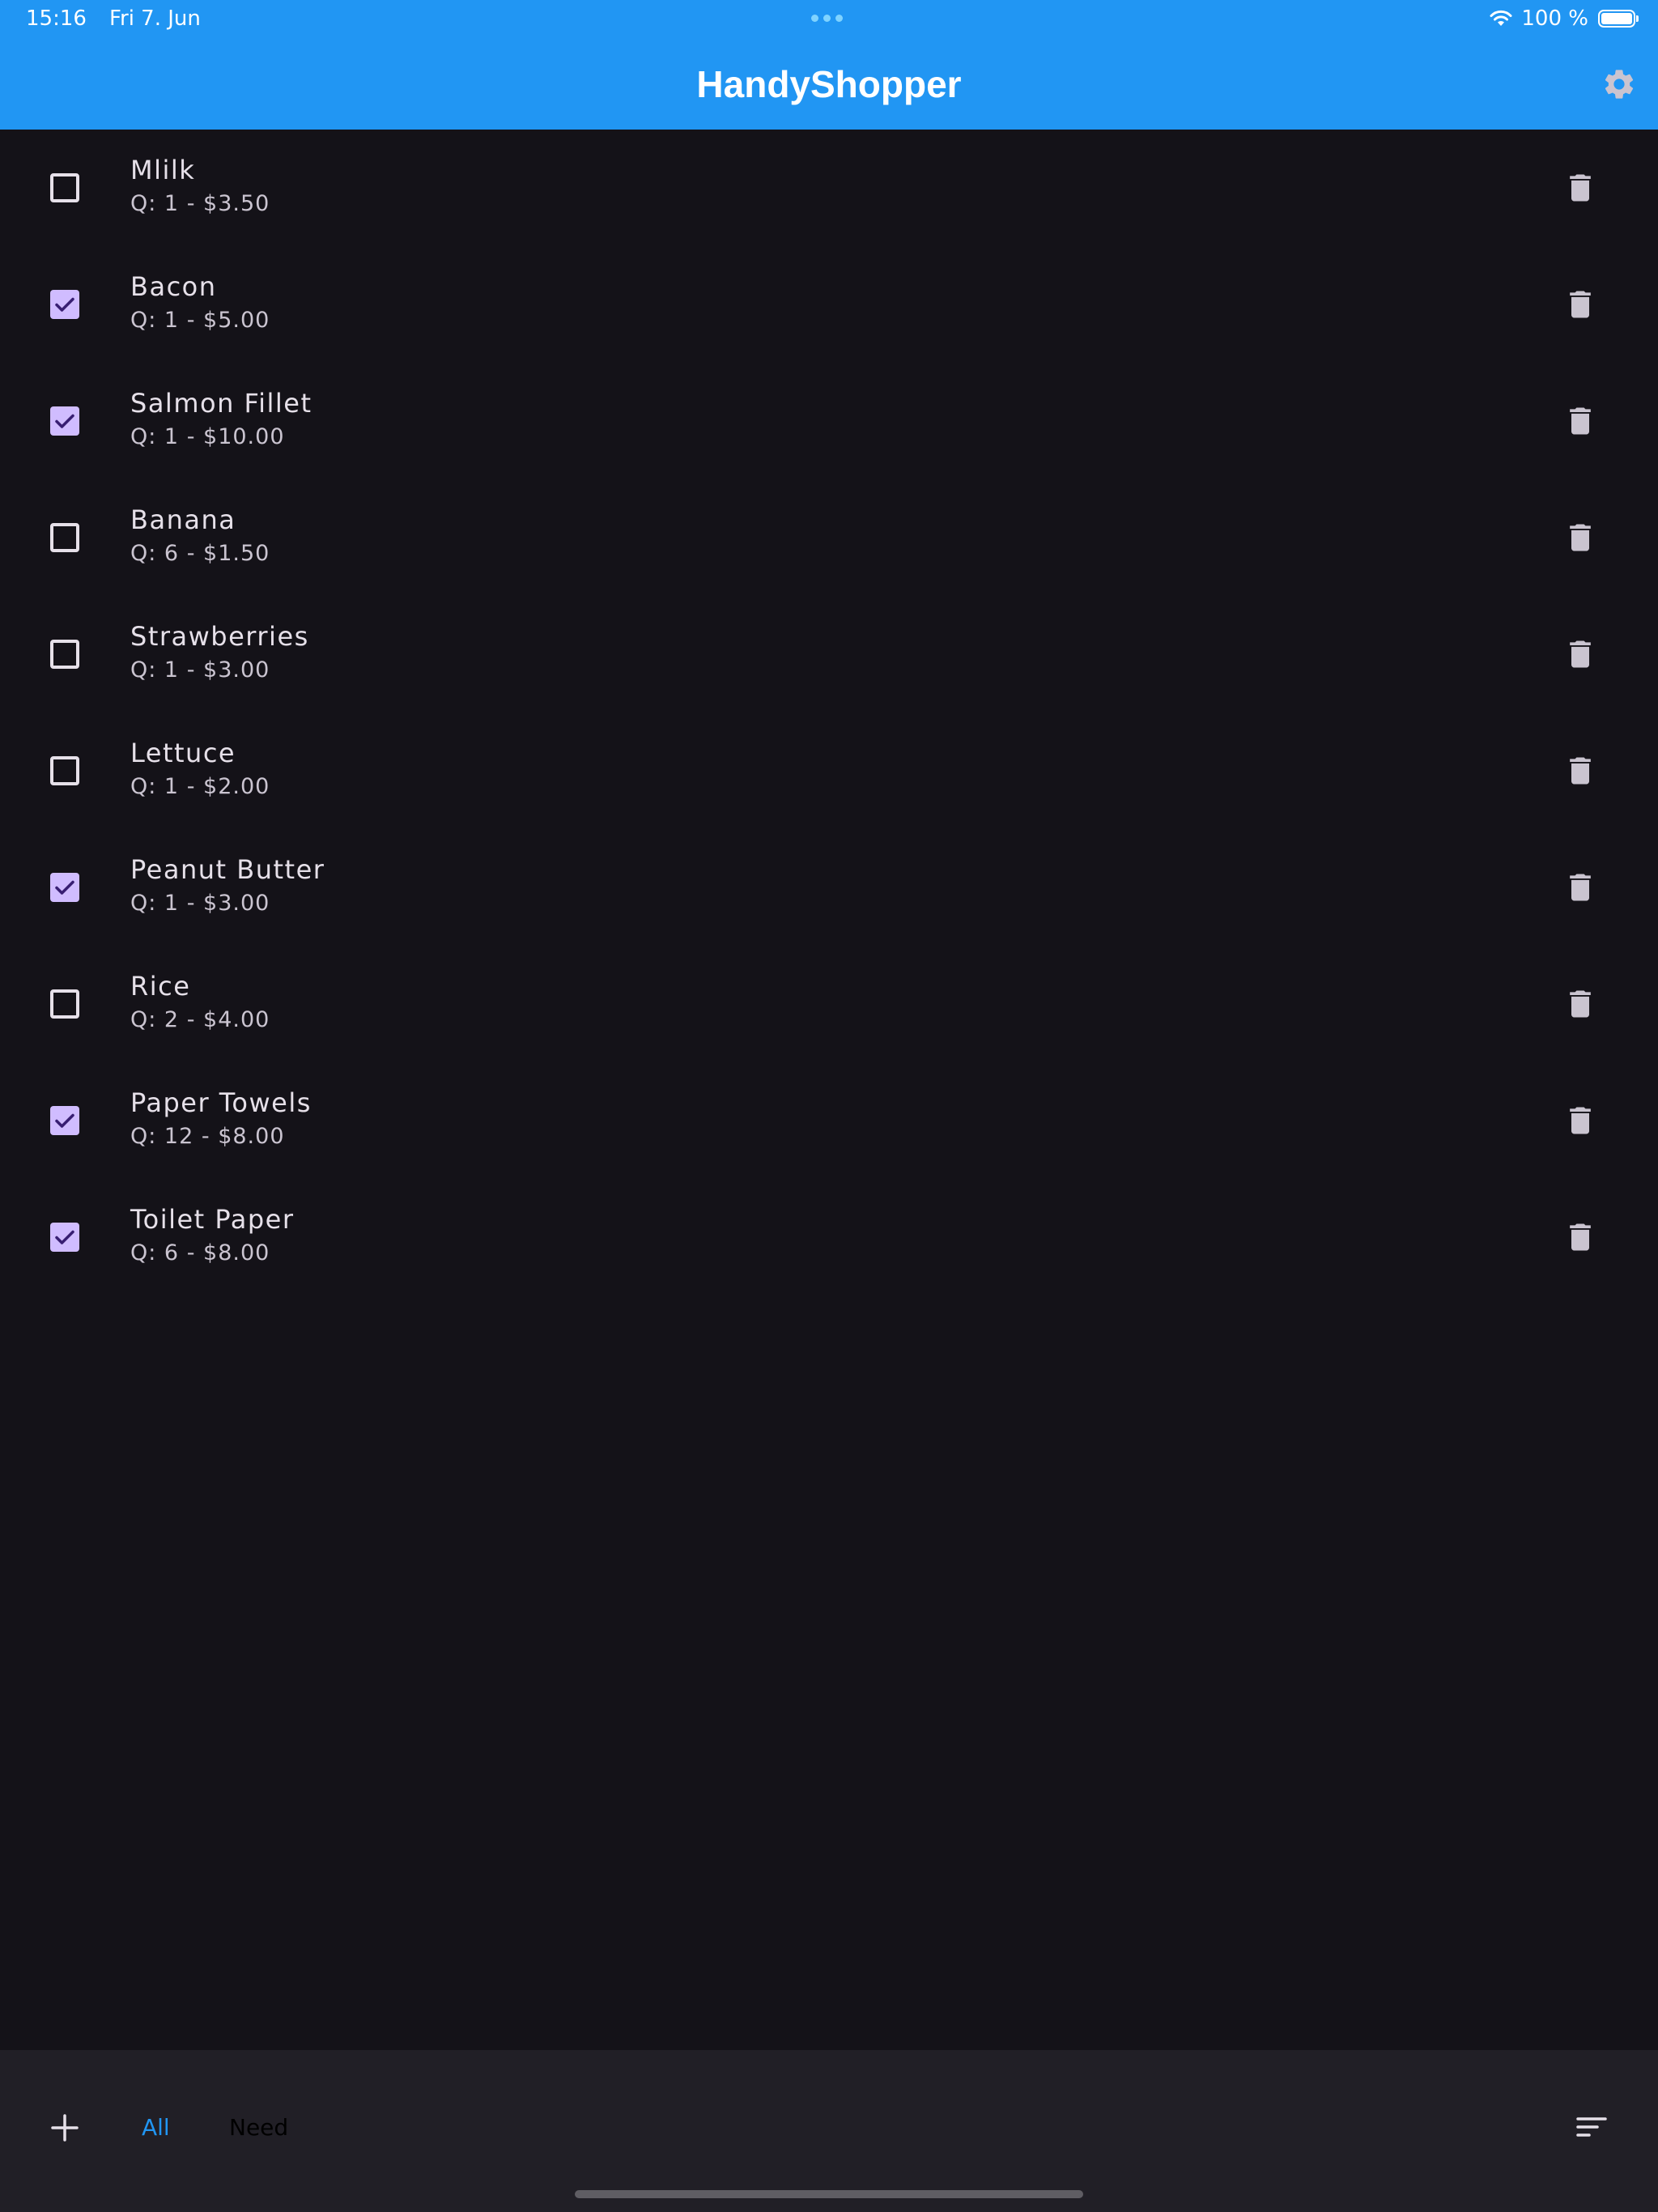  I want to click on item-name: Rice, so click(160, 986).